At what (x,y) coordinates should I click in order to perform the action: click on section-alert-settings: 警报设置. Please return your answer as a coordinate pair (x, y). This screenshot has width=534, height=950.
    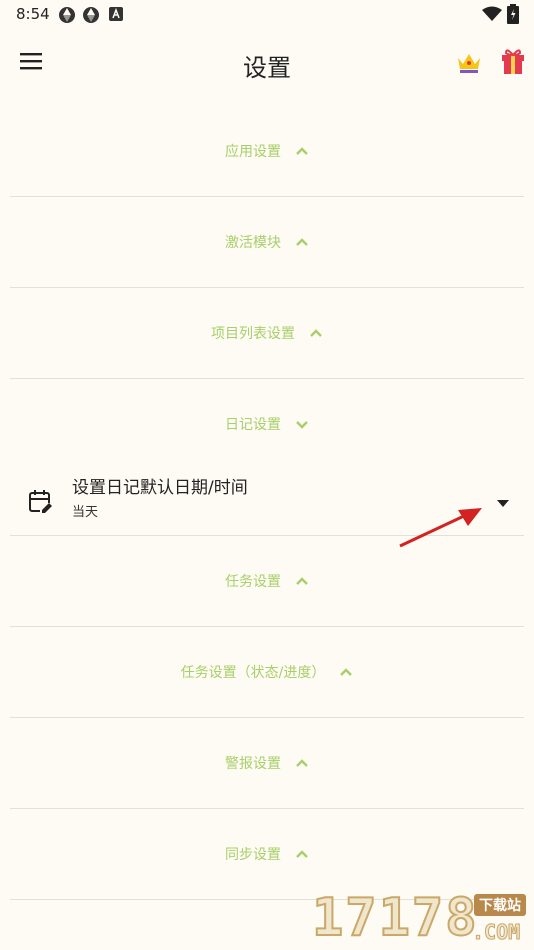
    Looking at the image, I should click on (267, 763).